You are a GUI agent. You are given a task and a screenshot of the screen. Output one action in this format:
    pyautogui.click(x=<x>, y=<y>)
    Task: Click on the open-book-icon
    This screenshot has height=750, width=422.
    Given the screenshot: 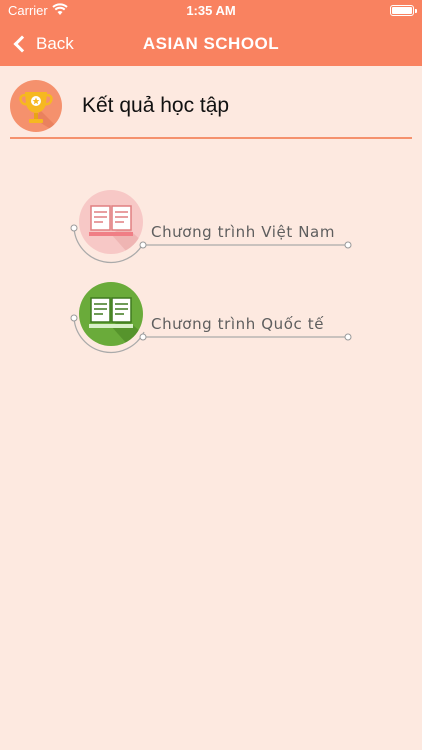 What is the action you would take?
    pyautogui.click(x=111, y=222)
    